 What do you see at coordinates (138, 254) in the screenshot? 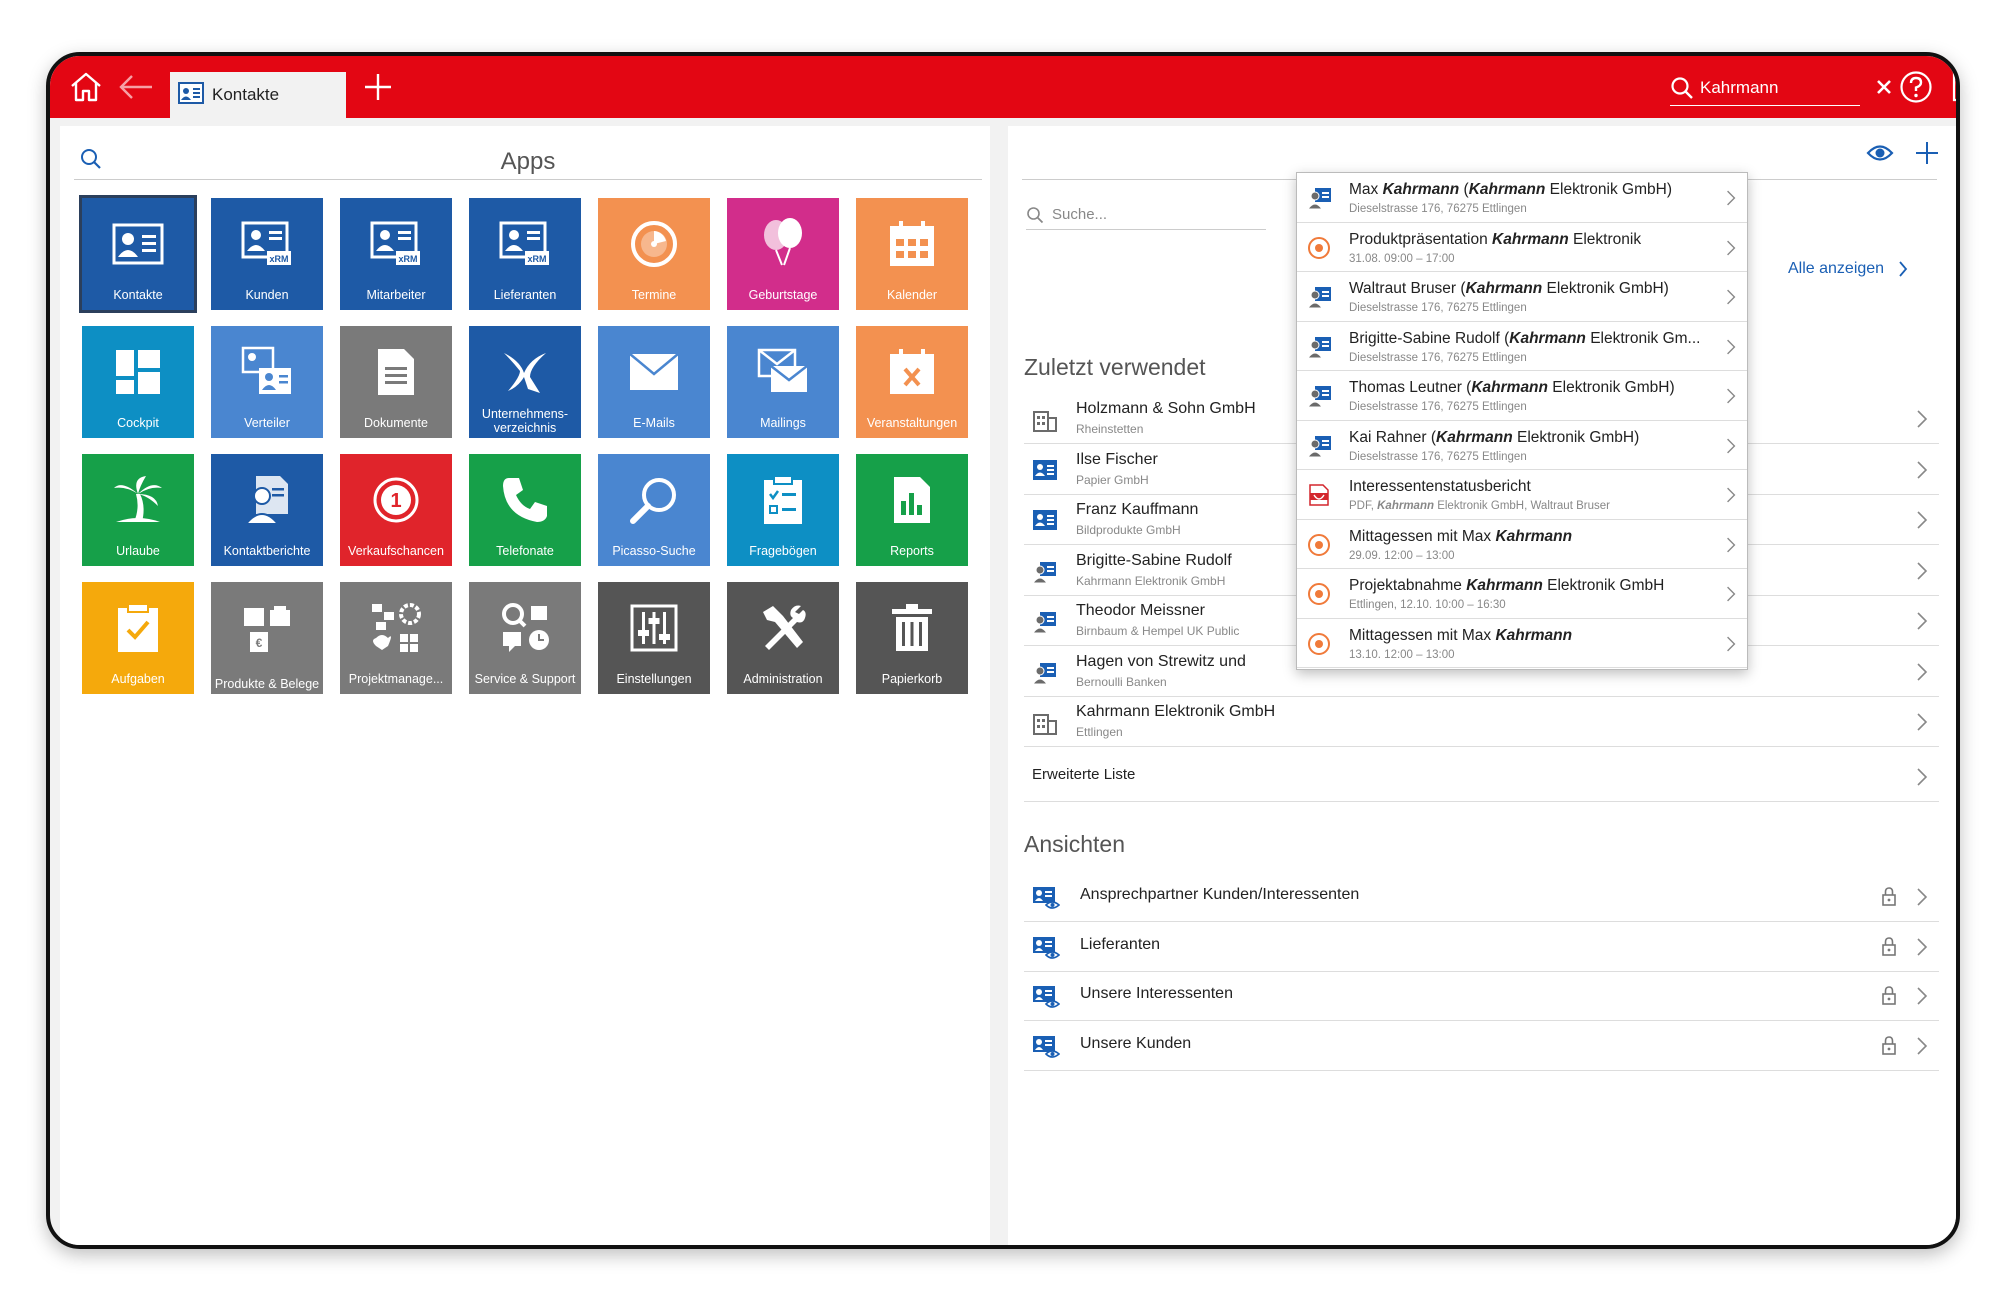
I see `app-tile-kontakte: Kontakte` at bounding box center [138, 254].